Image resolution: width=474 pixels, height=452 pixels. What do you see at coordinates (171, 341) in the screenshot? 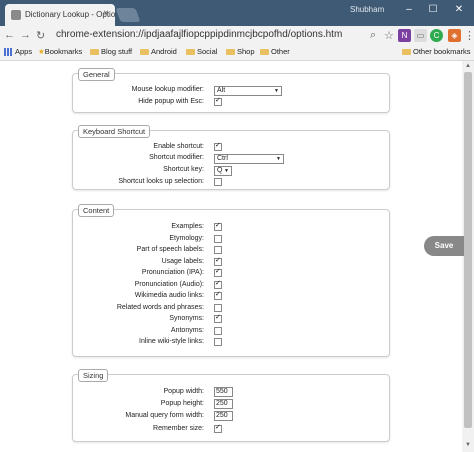
I see `content-option-label: Inline wiki-style links:` at bounding box center [171, 341].